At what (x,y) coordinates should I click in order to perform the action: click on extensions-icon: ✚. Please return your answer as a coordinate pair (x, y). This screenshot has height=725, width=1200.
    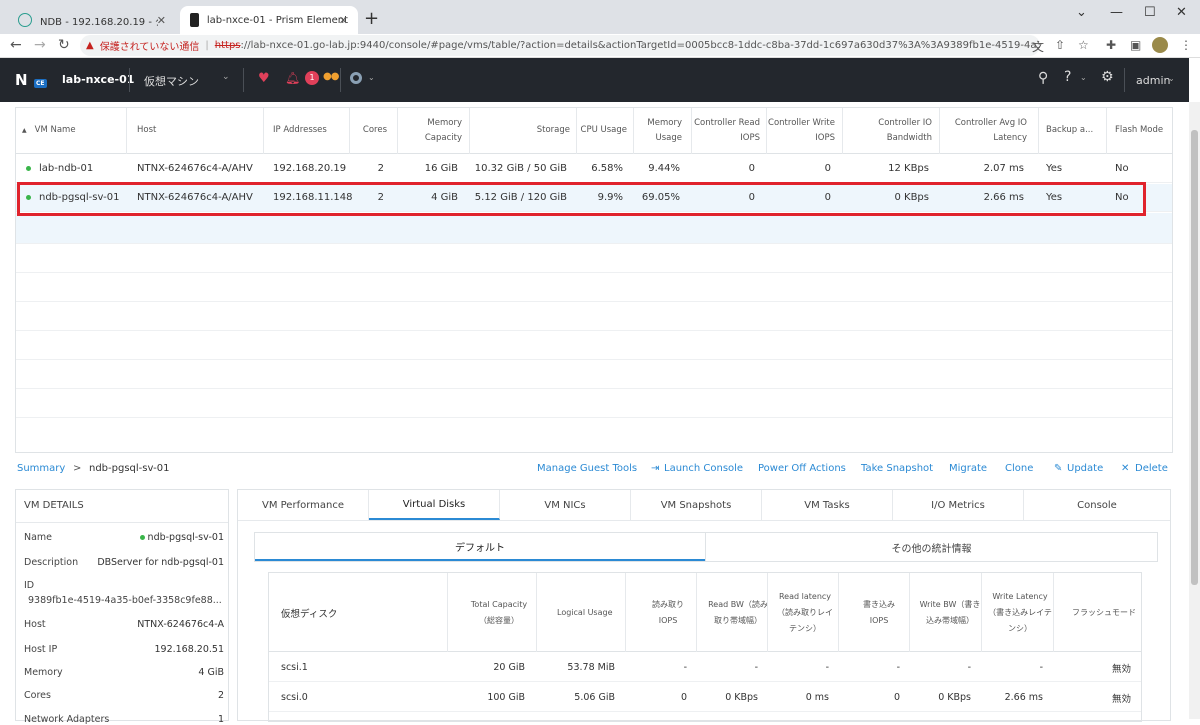
    Looking at the image, I should click on (1111, 45).